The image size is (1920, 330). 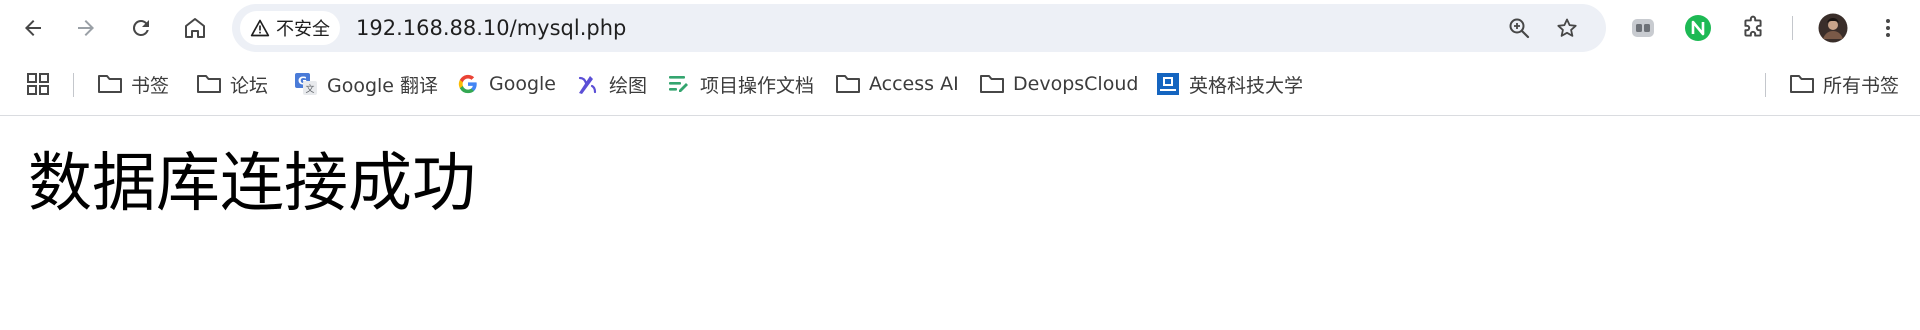 What do you see at coordinates (383, 85) in the screenshot?
I see `bookmark-label: Google 翻译` at bounding box center [383, 85].